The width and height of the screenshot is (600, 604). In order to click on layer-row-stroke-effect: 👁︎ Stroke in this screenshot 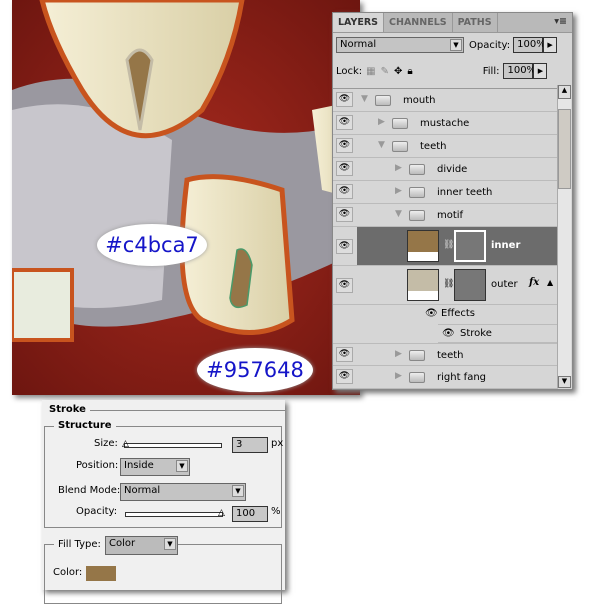, I will do `click(498, 333)`.